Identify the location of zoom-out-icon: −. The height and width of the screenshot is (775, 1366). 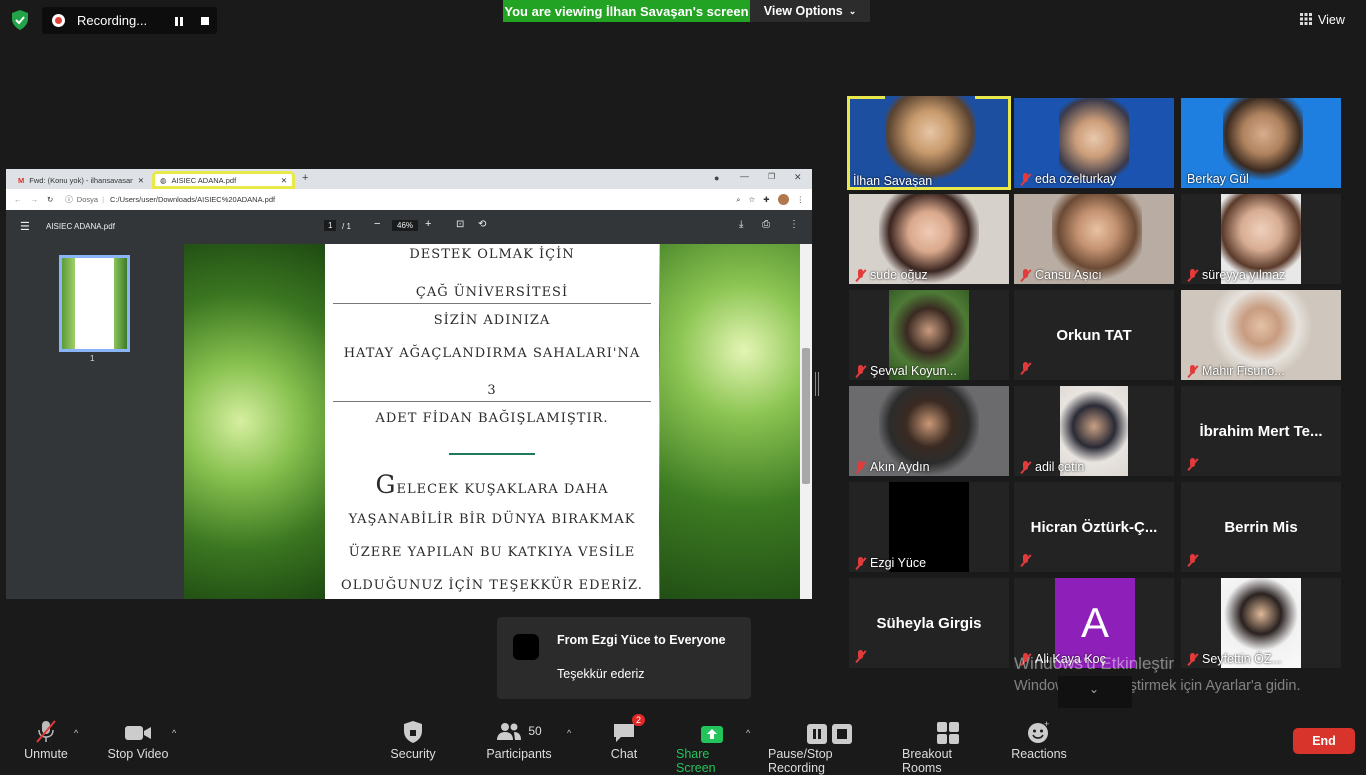
(377, 224).